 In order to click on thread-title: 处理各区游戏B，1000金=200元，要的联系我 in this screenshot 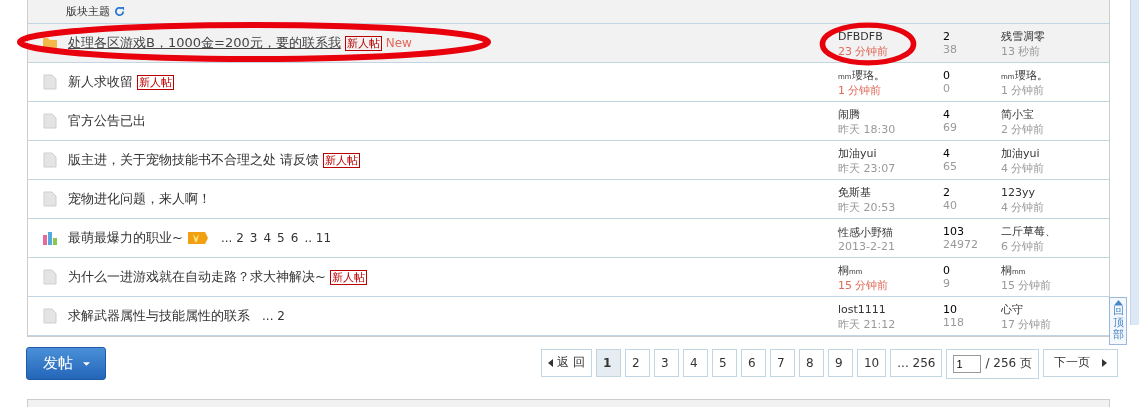, I will do `click(204, 42)`.